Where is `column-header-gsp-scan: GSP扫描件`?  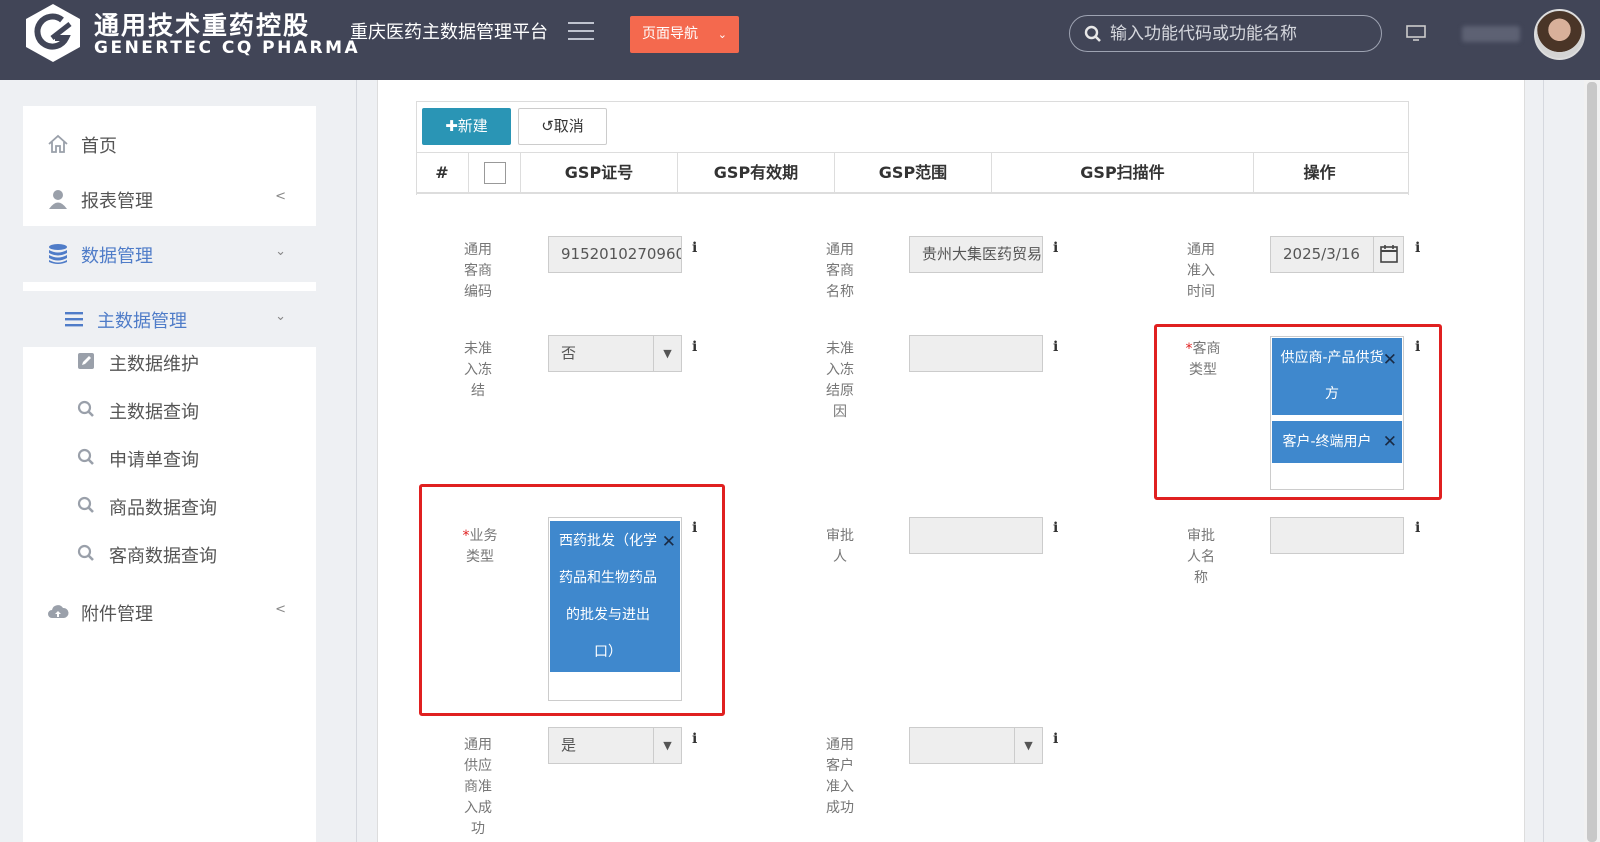
column-header-gsp-scan: GSP扫描件 is located at coordinates (1122, 173).